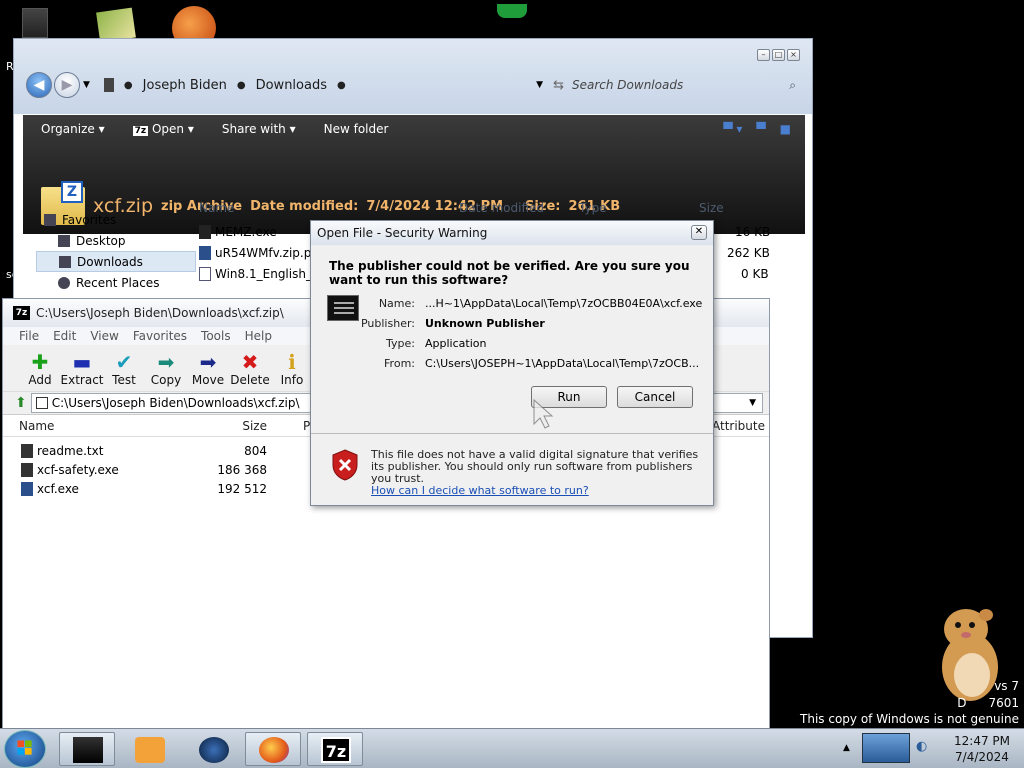 The image size is (1024, 768). Describe the element at coordinates (35, 23) in the screenshot. I see `desktop-app-icon` at that location.